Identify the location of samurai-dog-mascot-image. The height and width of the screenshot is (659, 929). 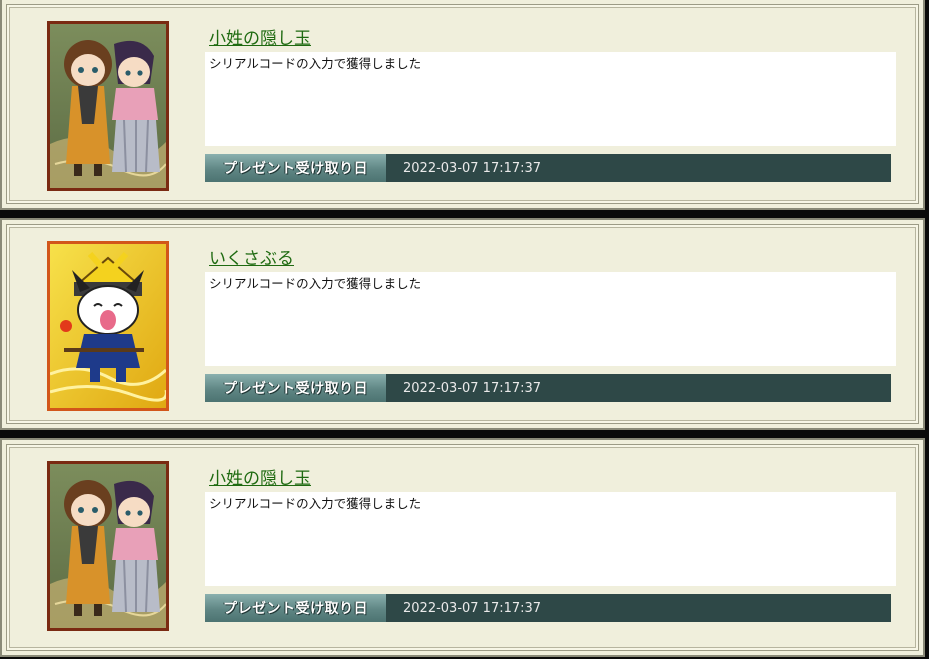
(108, 326).